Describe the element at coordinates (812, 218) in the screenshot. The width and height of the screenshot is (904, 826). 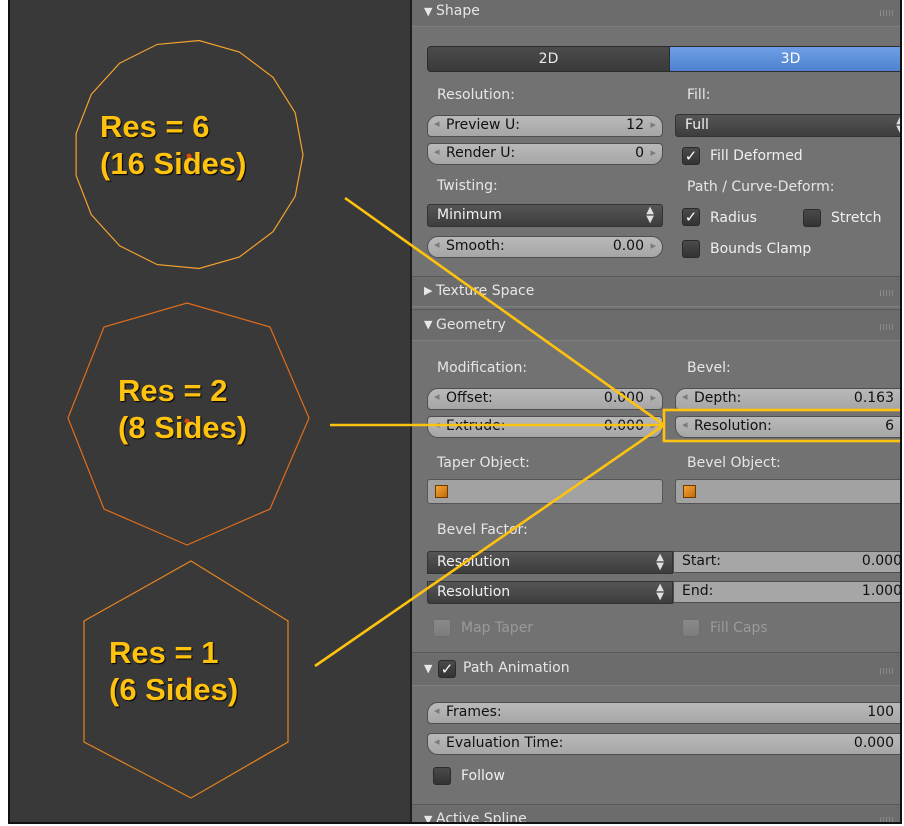
I see `stretch-checkbox` at that location.